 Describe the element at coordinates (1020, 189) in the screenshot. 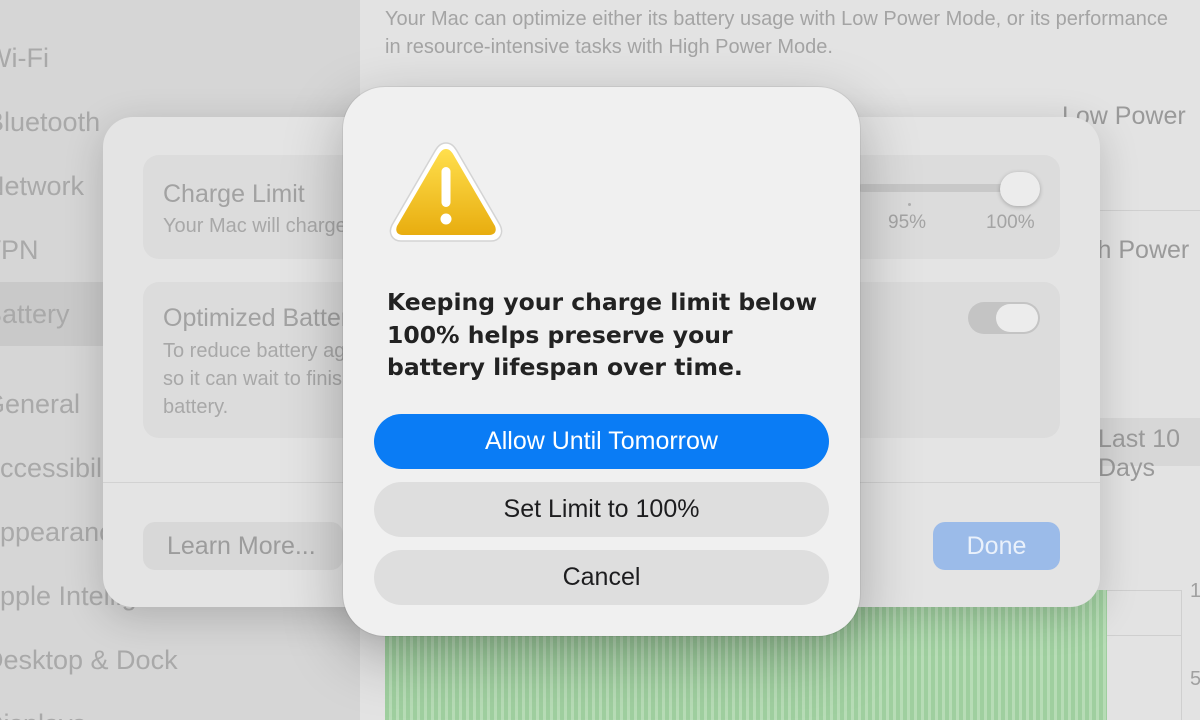

I see `charge-limit-slider-knob` at that location.